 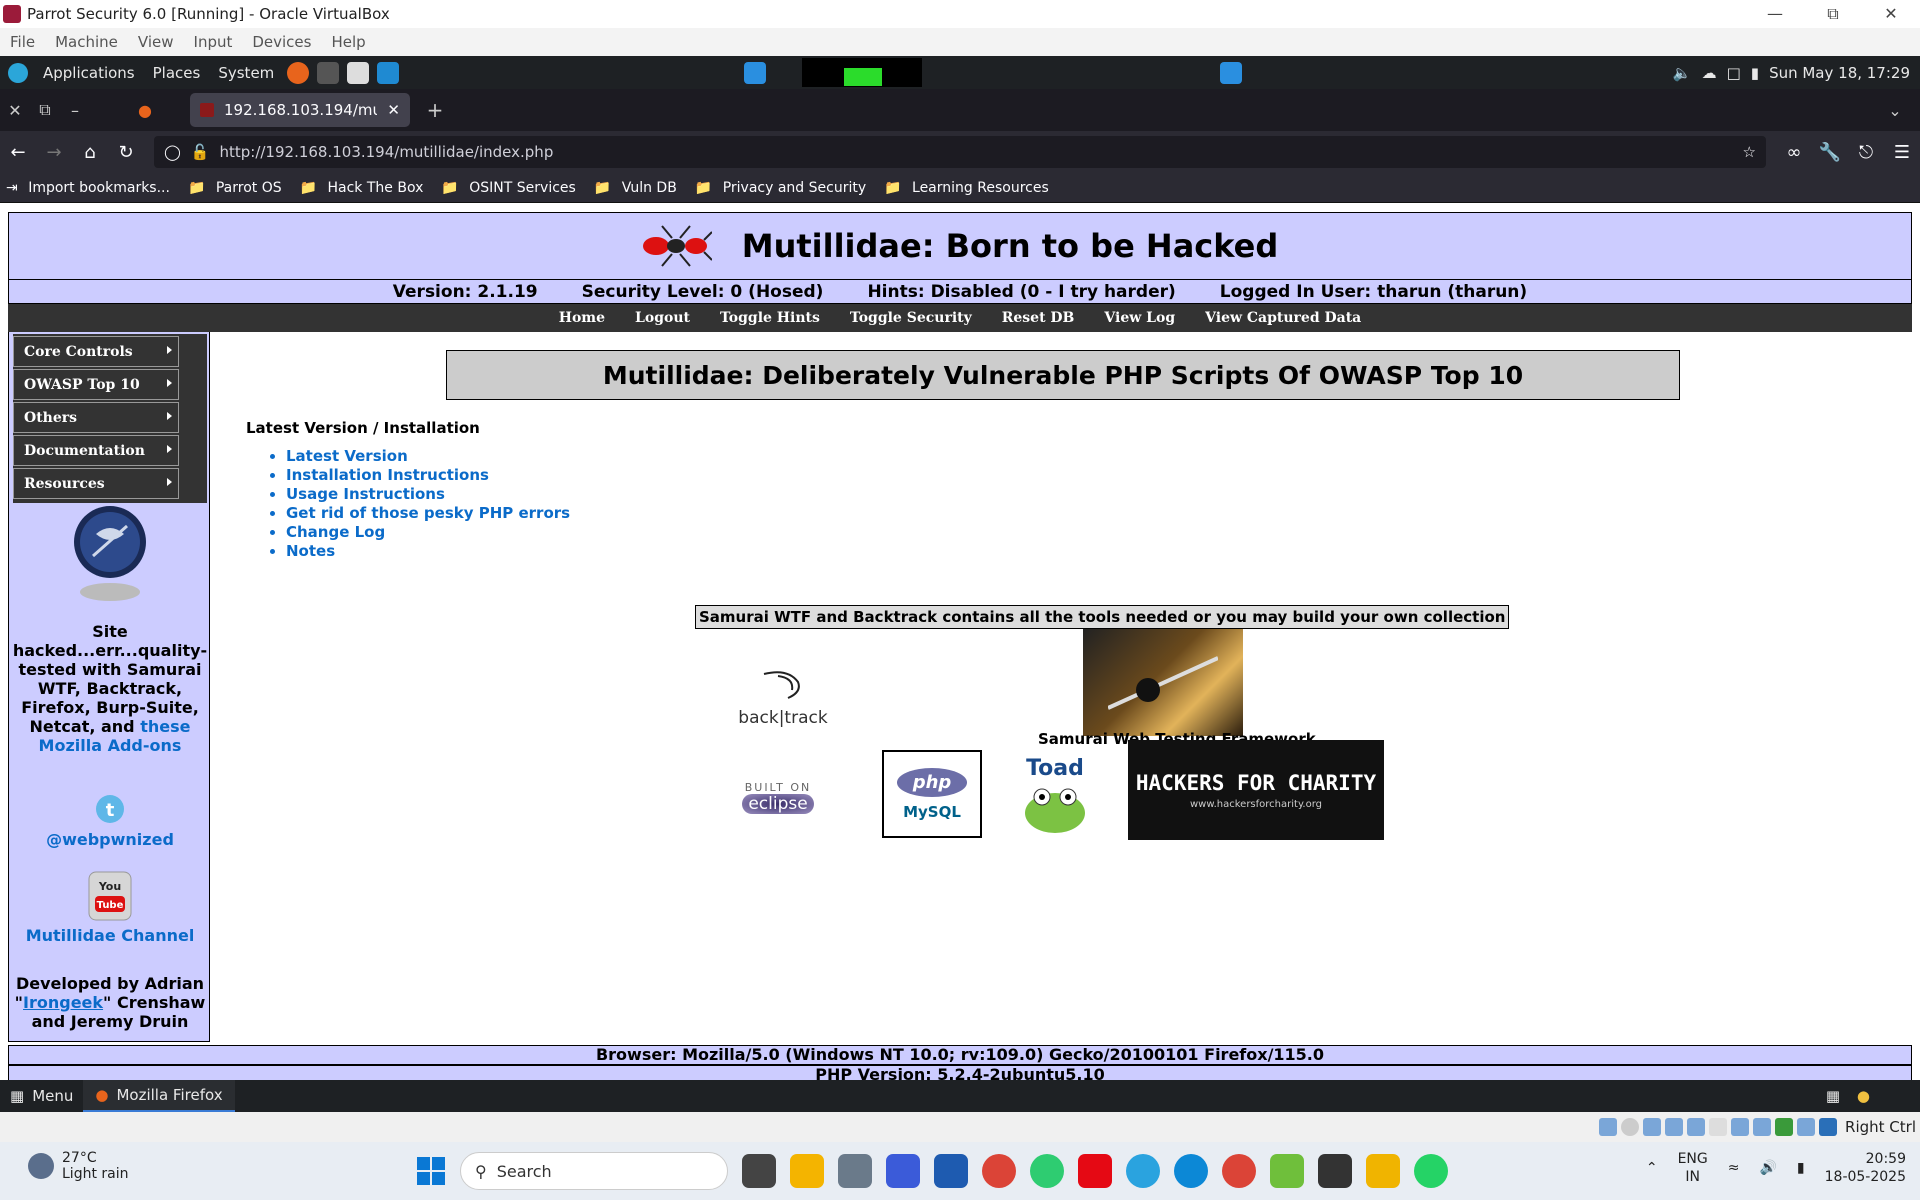 What do you see at coordinates (1833, 14) in the screenshot?
I see `restore-button: ⧉` at bounding box center [1833, 14].